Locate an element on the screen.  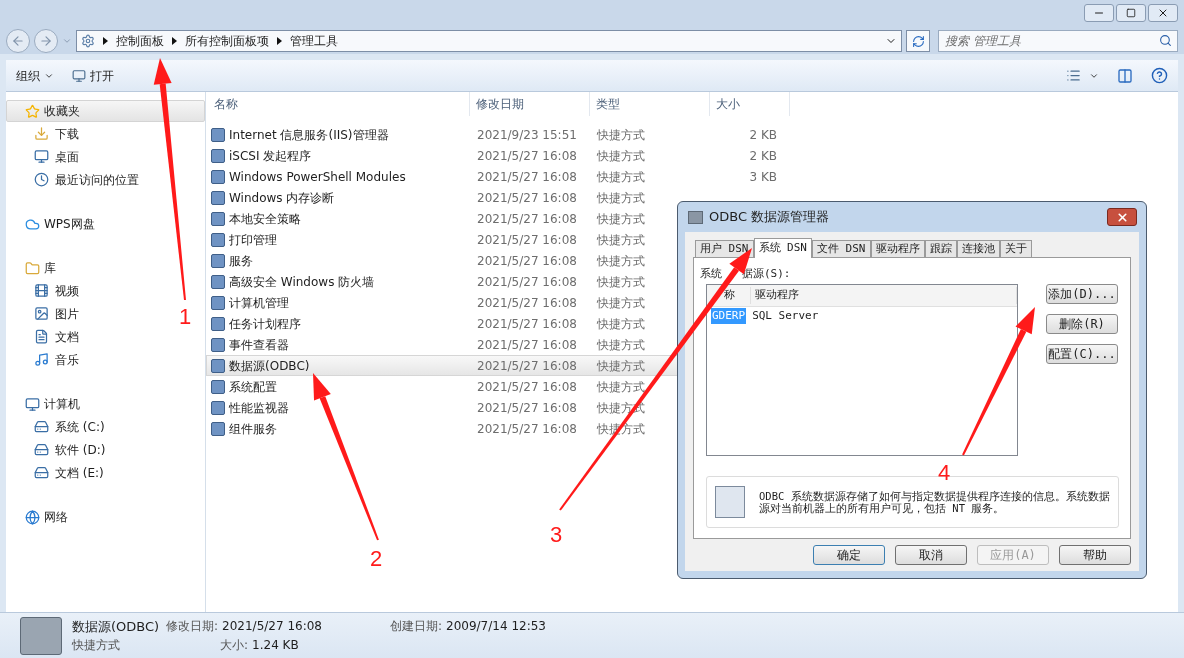
file-name: 本地安全策略 is located at coordinates (265, 219).